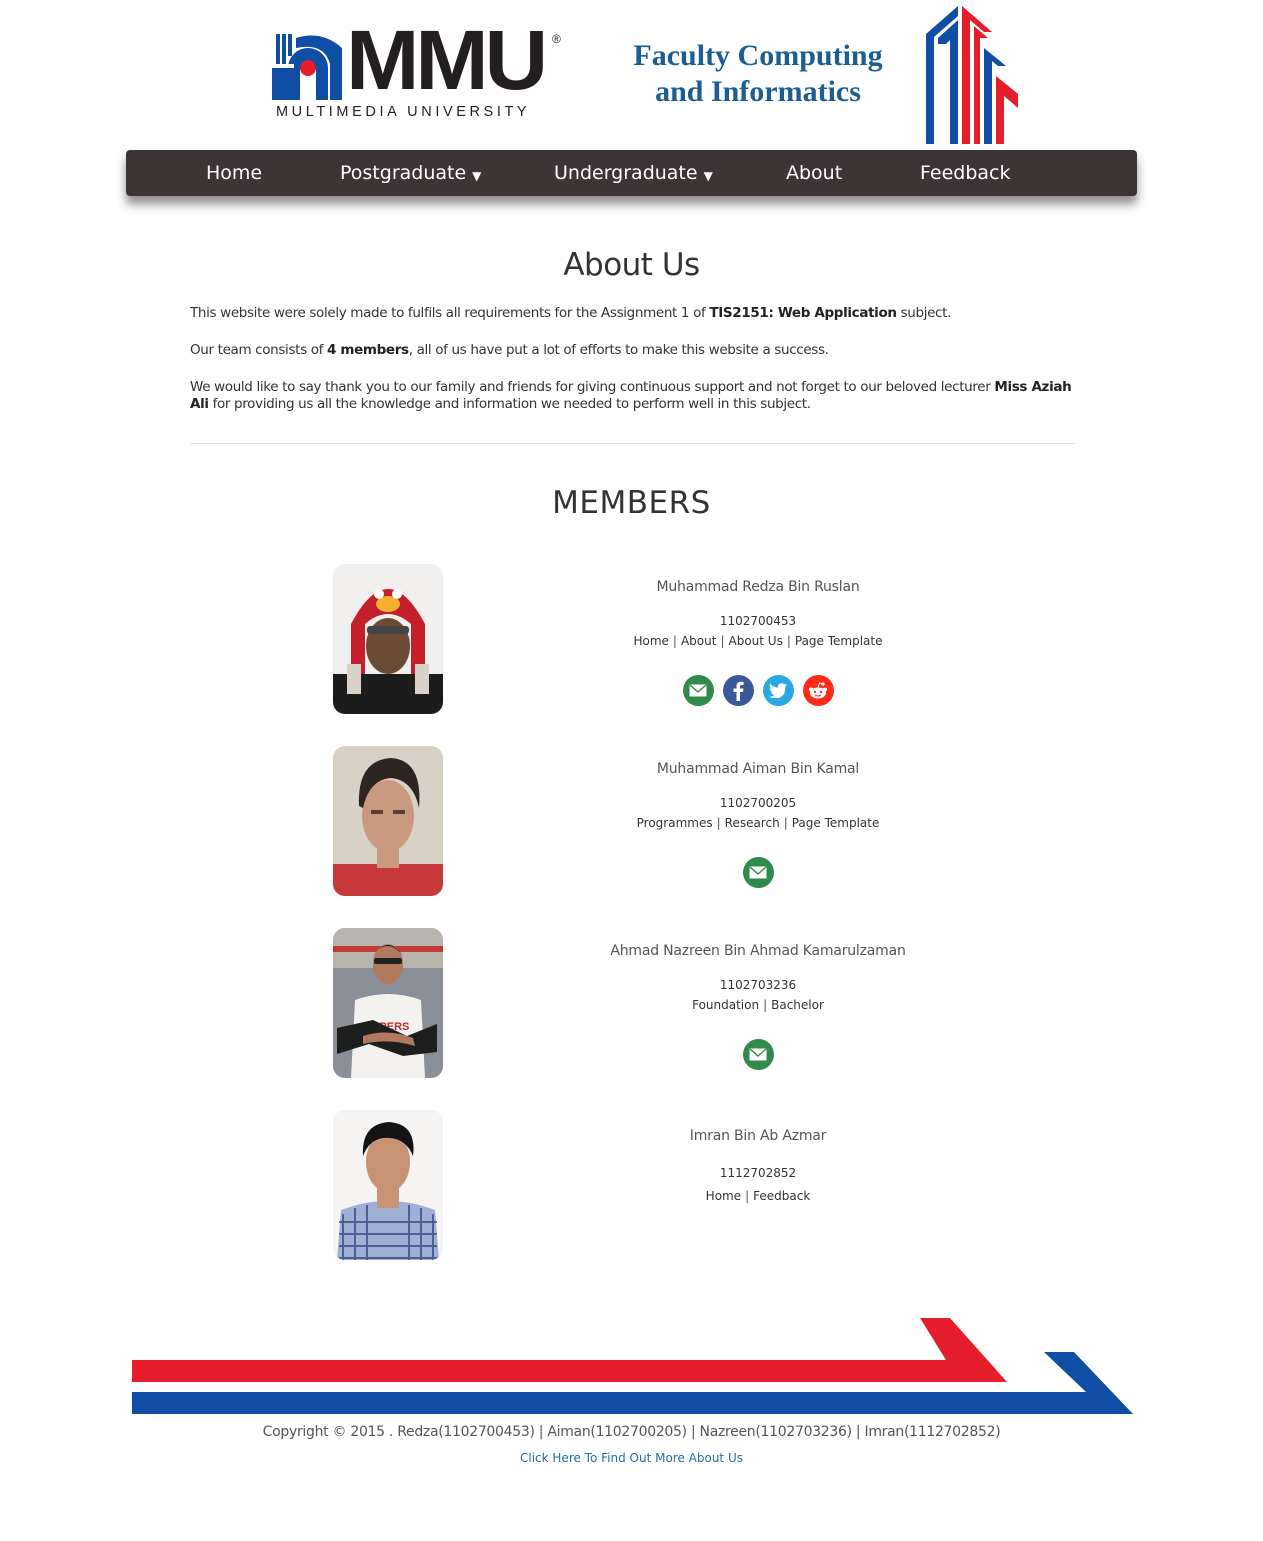 Image resolution: width=1263 pixels, height=1541 pixels. I want to click on member-id: 1102700205, so click(758, 803).